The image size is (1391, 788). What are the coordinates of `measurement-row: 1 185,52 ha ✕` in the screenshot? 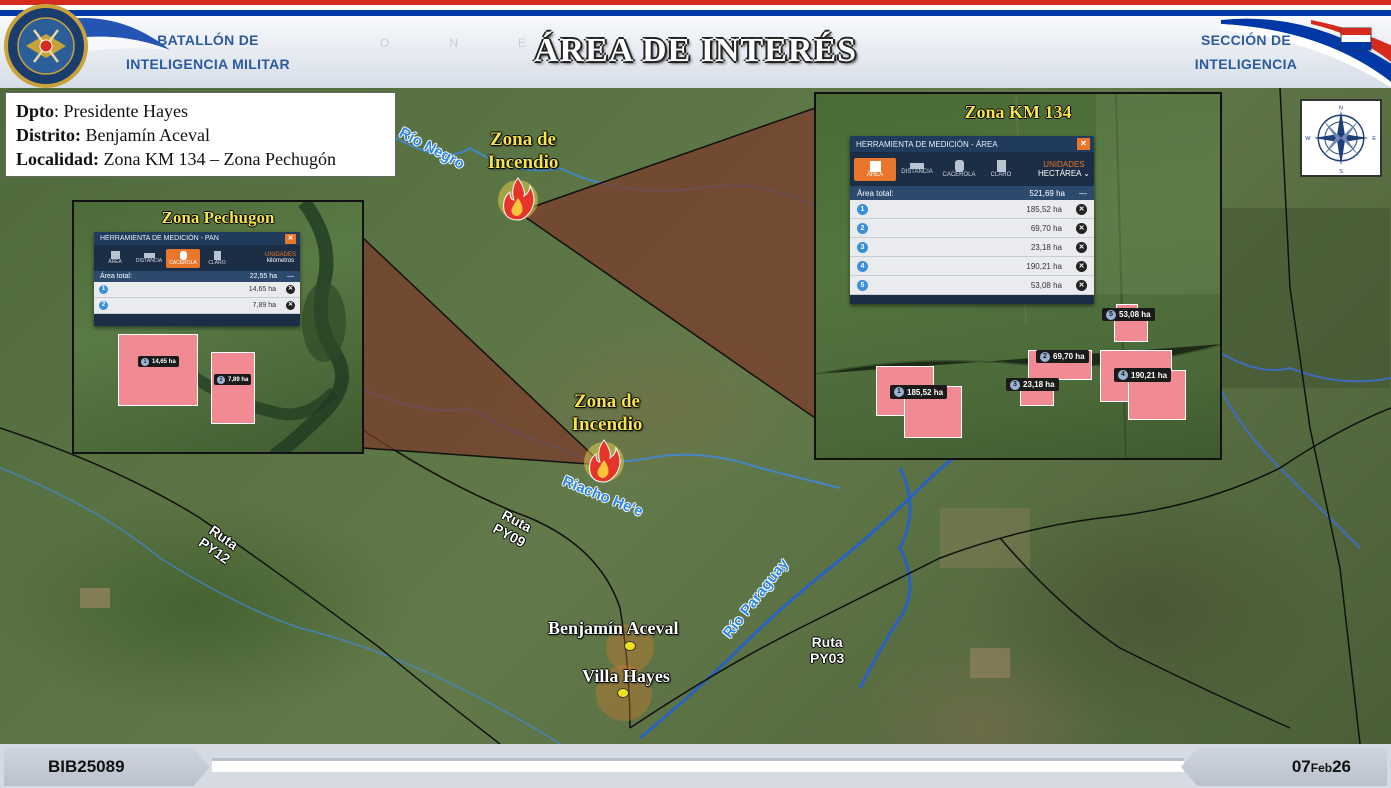 It's located at (972, 209).